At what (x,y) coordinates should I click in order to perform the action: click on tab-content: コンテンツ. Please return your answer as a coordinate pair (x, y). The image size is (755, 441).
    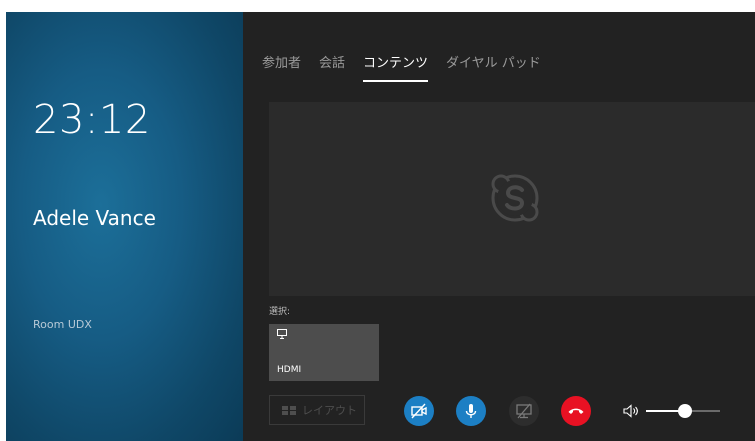
    Looking at the image, I should click on (396, 67).